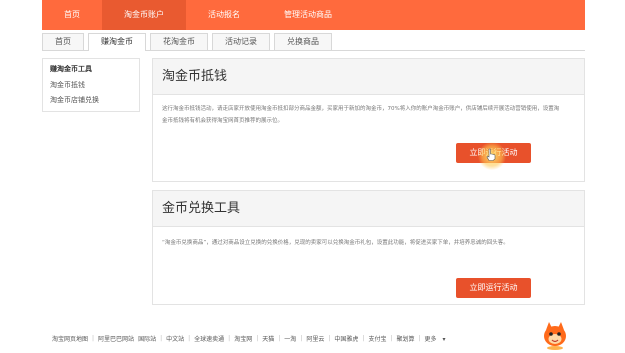  Describe the element at coordinates (437, 338) in the screenshot. I see `footer-more-link: 更多 ▾` at that location.